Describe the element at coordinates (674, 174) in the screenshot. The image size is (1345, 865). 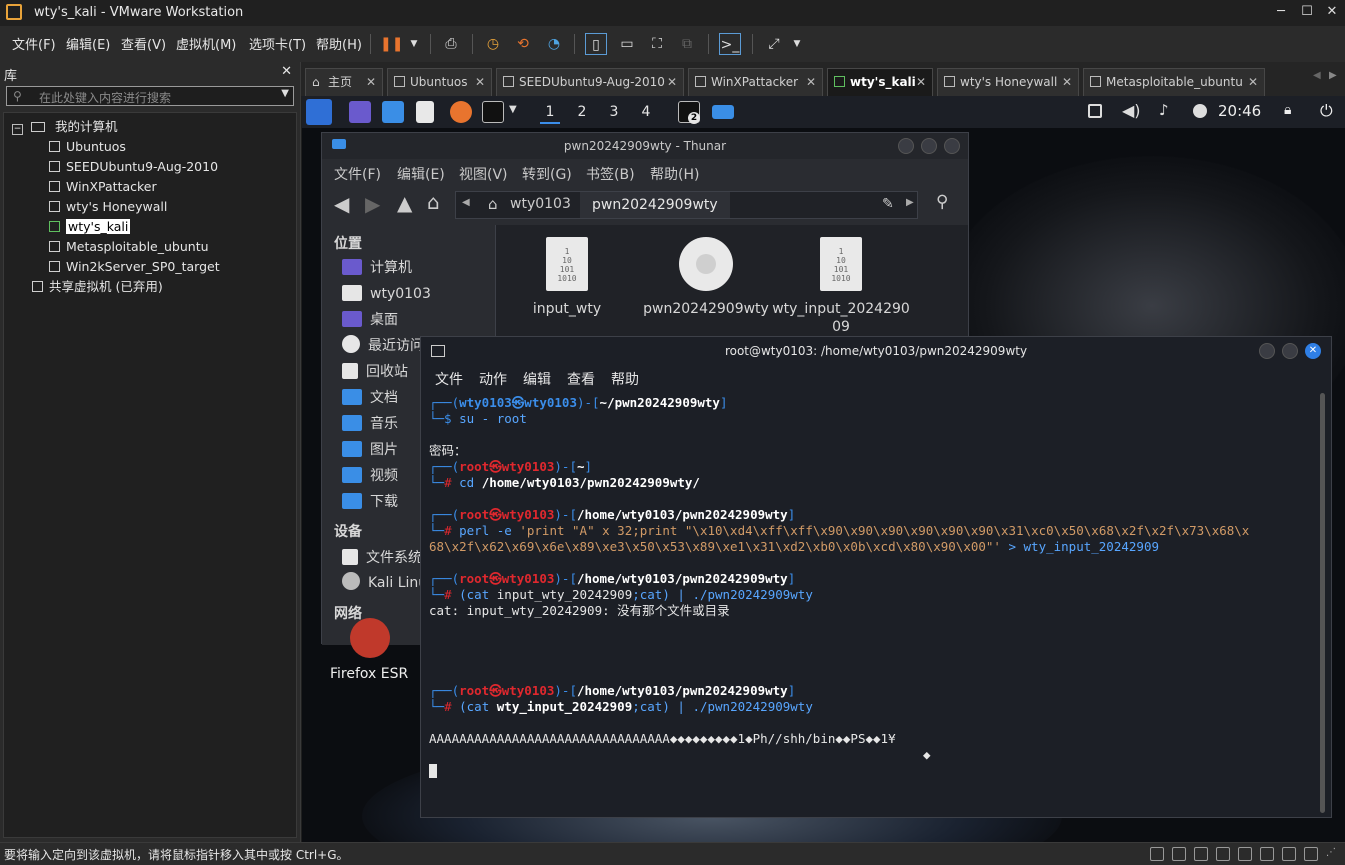
I see `thunar-menu-help: 帮助(H)` at that location.